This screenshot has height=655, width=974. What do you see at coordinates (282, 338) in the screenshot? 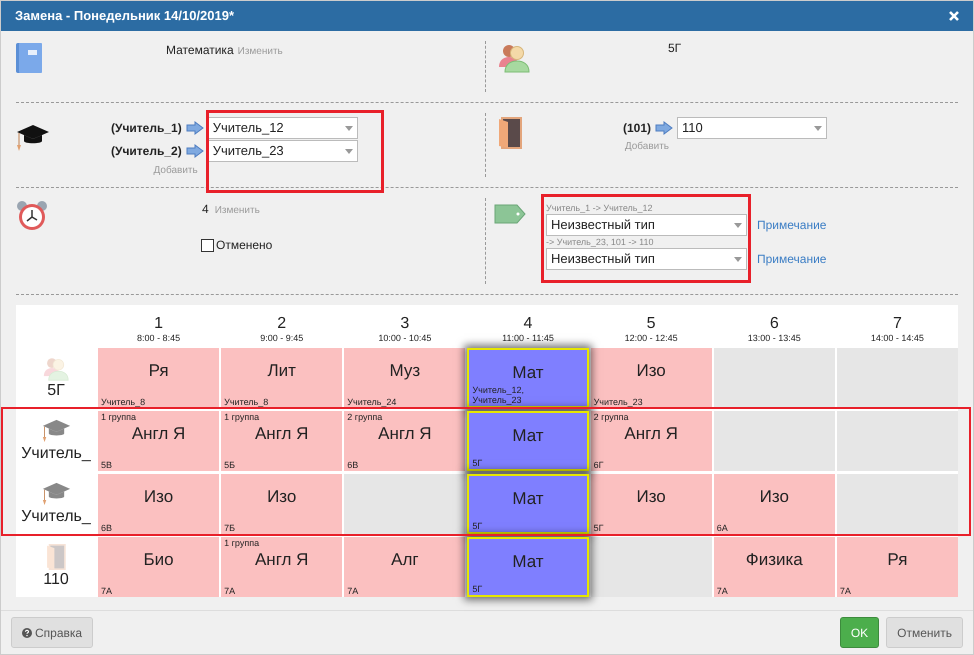
I see `period-time: 9:00 - 9:45` at bounding box center [282, 338].